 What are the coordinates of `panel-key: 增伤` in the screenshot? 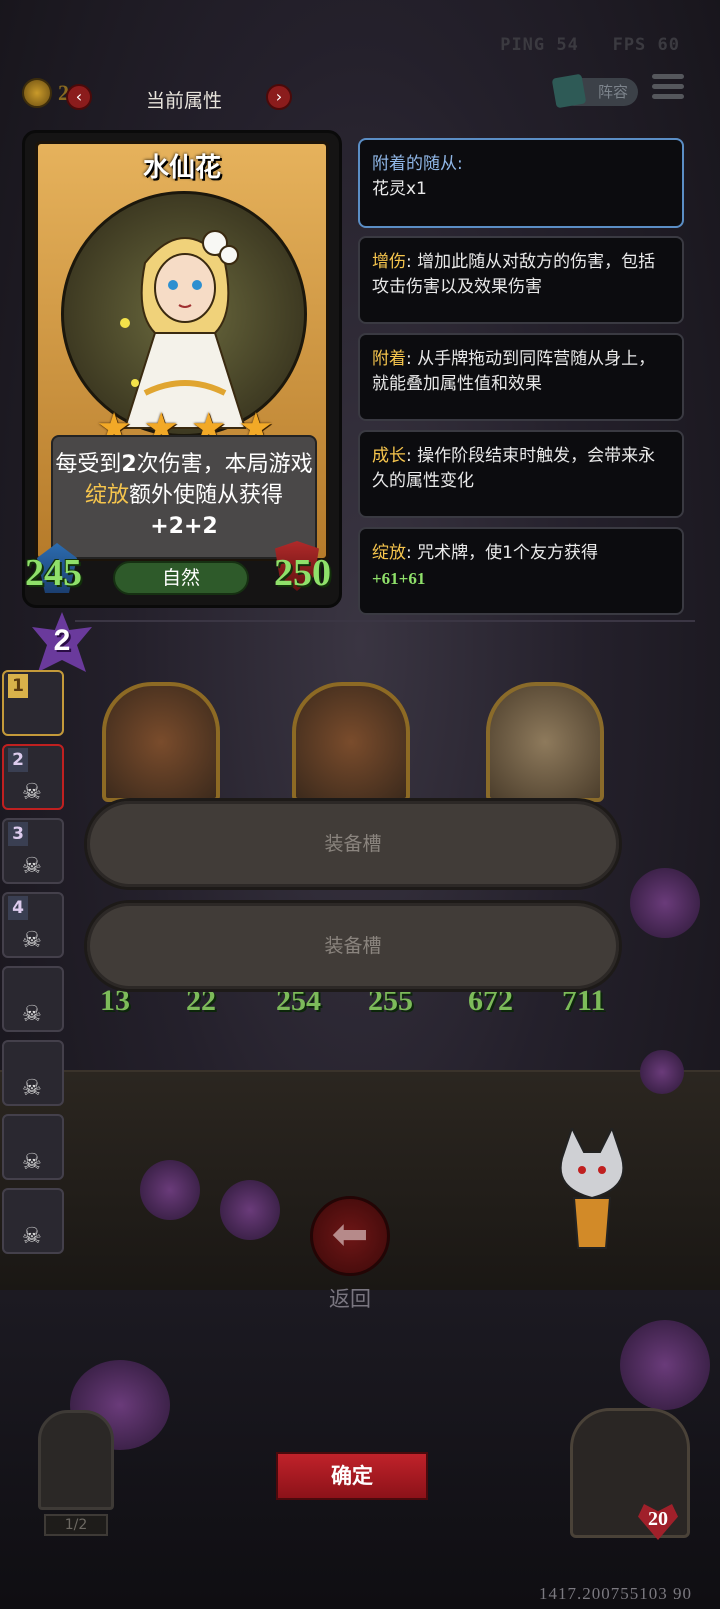 It's located at (389, 262).